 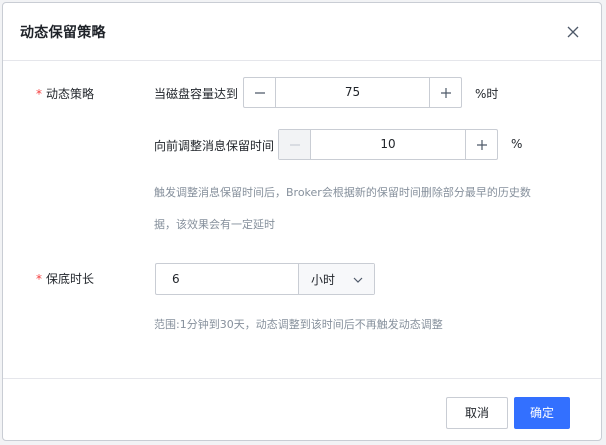 I want to click on adjust-retention-label: 向前调整消息保留时间, so click(x=214, y=146).